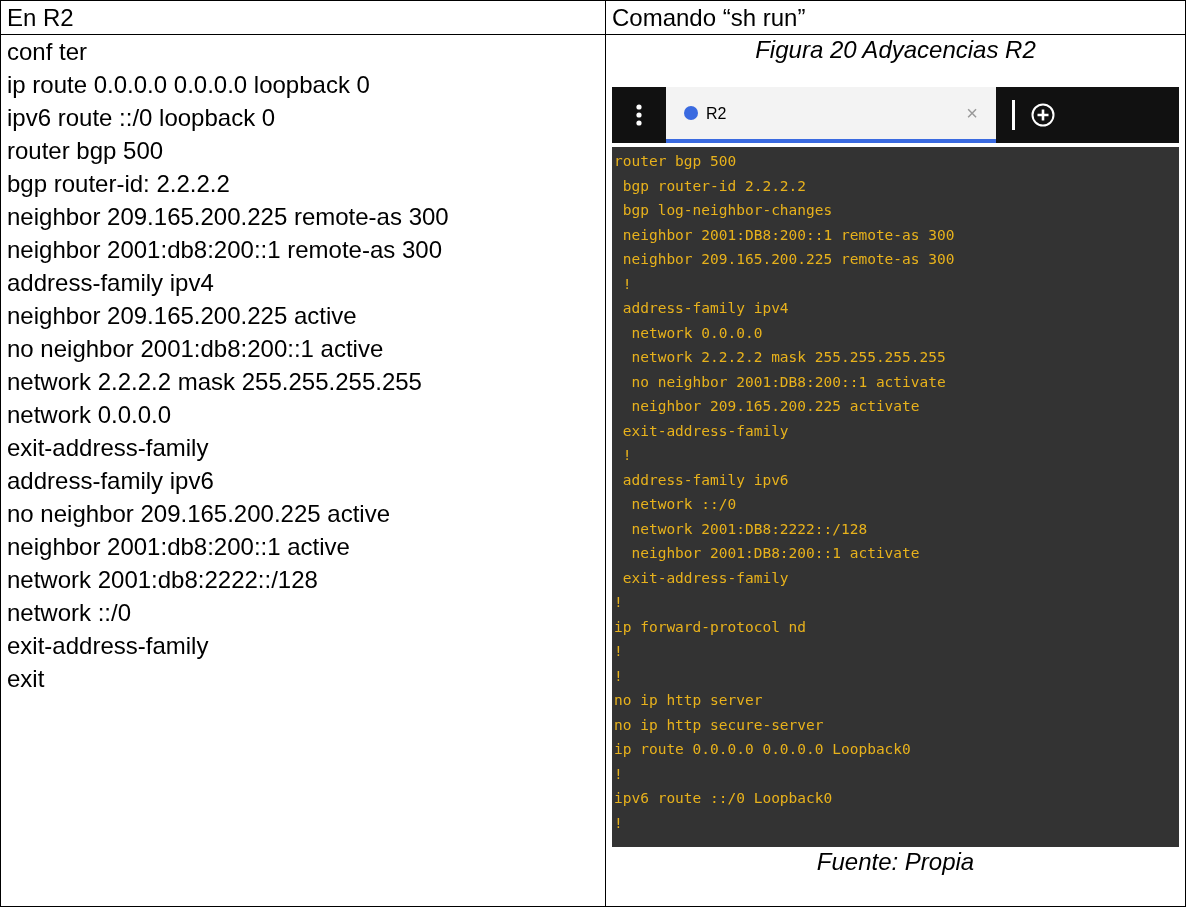  Describe the element at coordinates (763, 749) in the screenshot. I see `terminal-line: ip route 0.0.0.0 0.0.0.0 Loopback0` at that location.